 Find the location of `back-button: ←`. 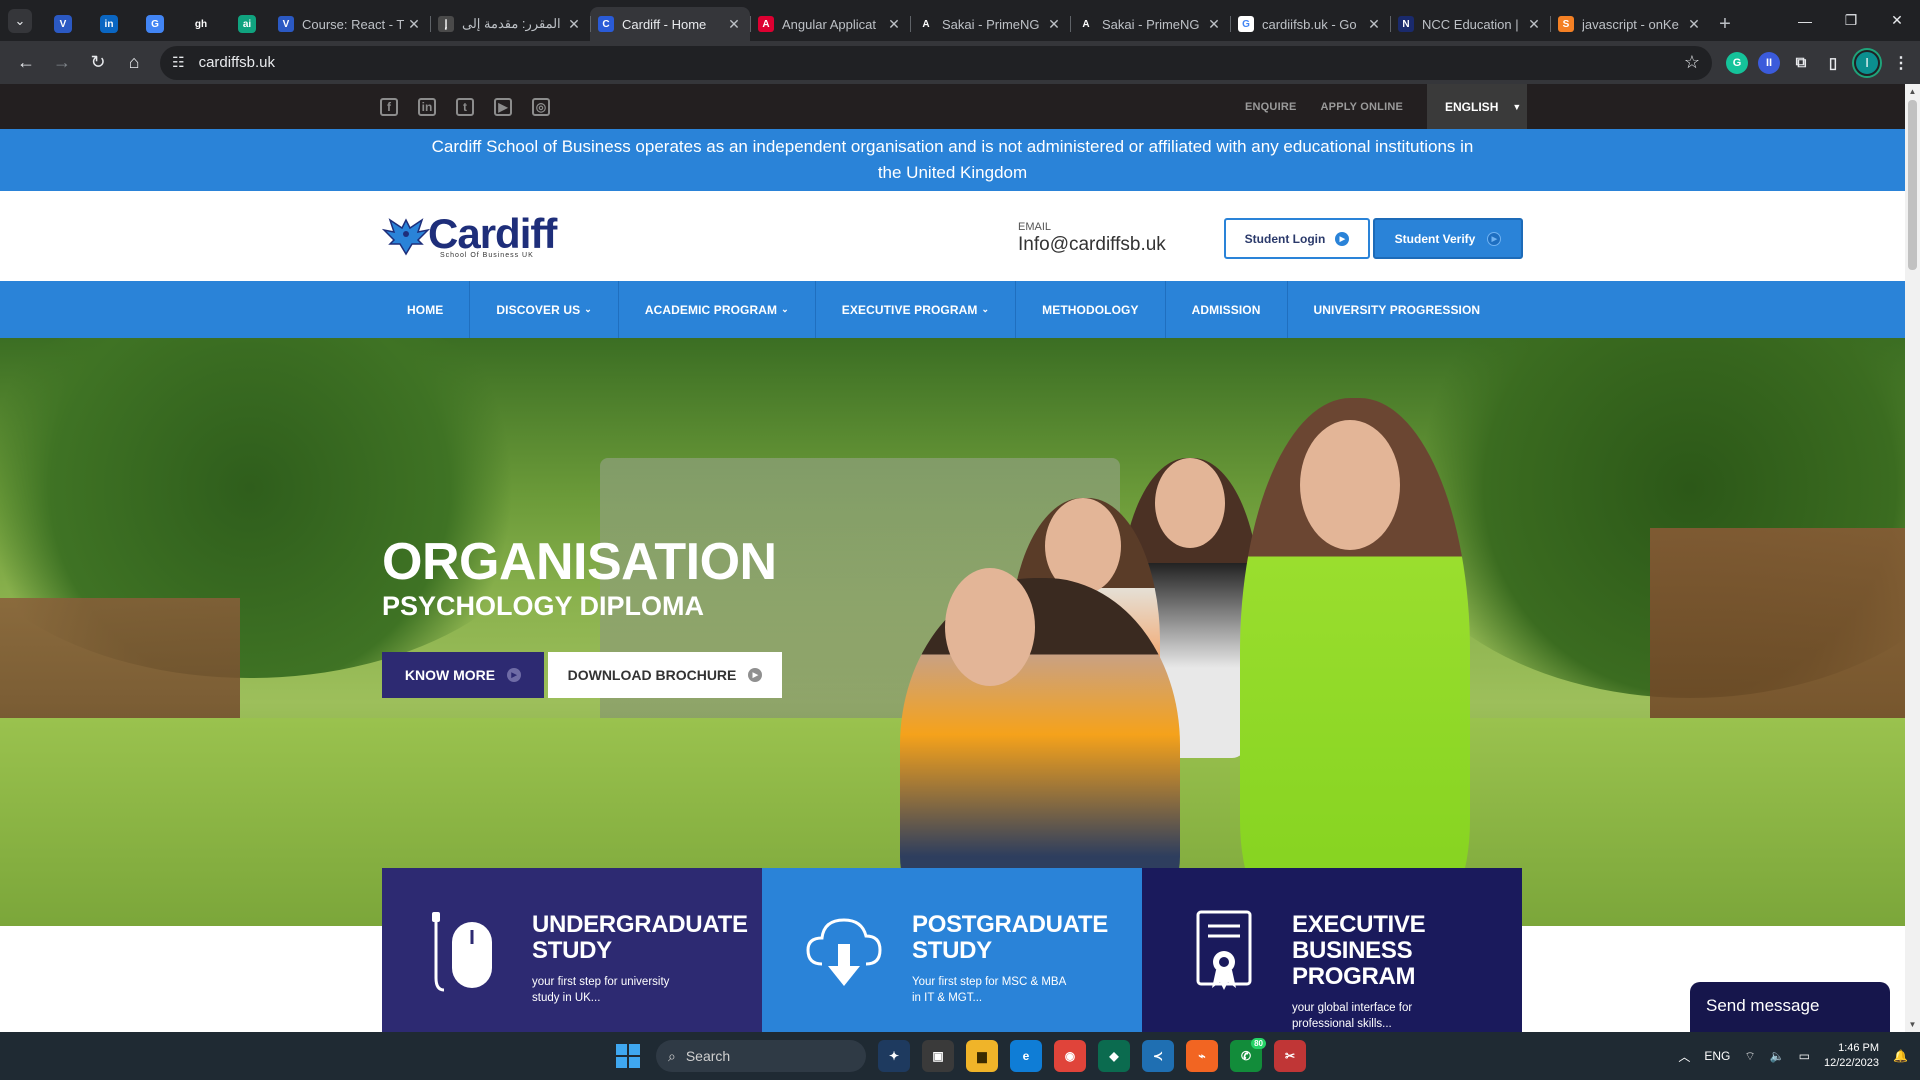

back-button: ← is located at coordinates (26, 63).